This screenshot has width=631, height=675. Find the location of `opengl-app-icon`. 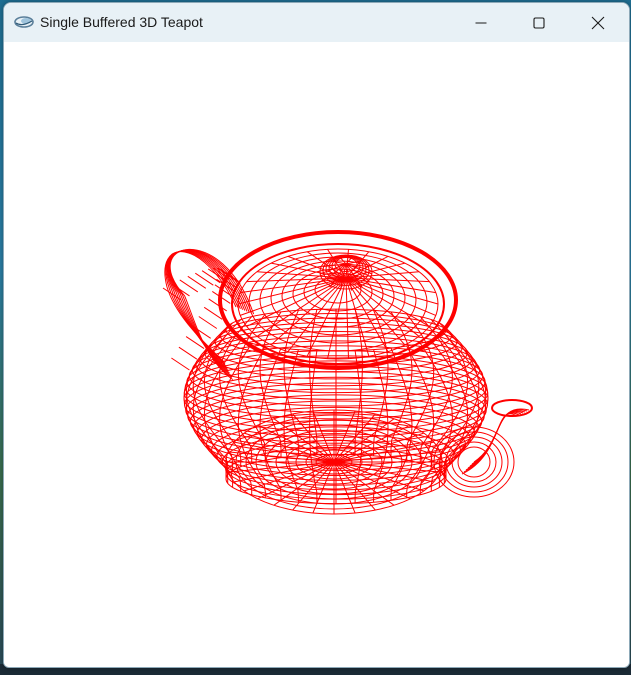

opengl-app-icon is located at coordinates (24, 22).